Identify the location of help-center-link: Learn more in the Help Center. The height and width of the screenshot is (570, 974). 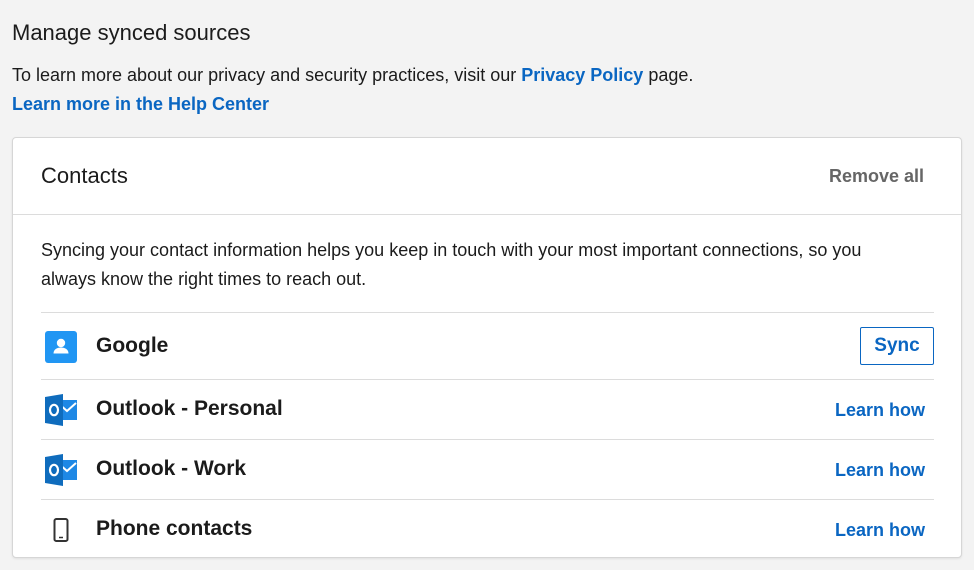
(140, 104).